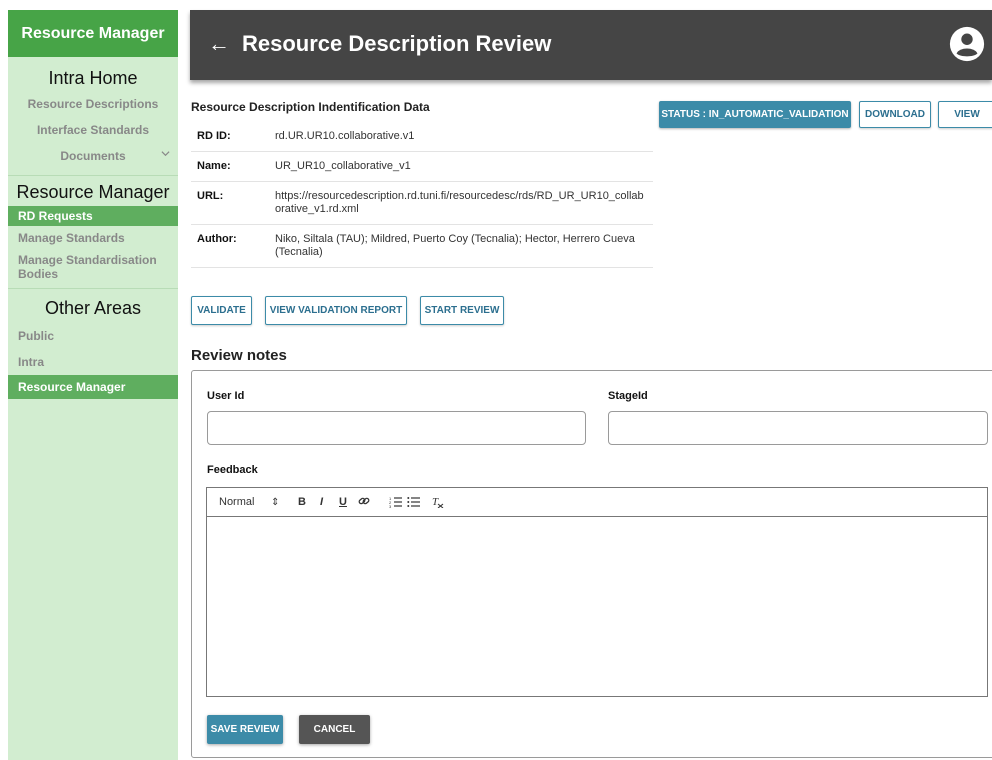 The image size is (992, 760). What do you see at coordinates (364, 503) in the screenshot?
I see `link-icon` at bounding box center [364, 503].